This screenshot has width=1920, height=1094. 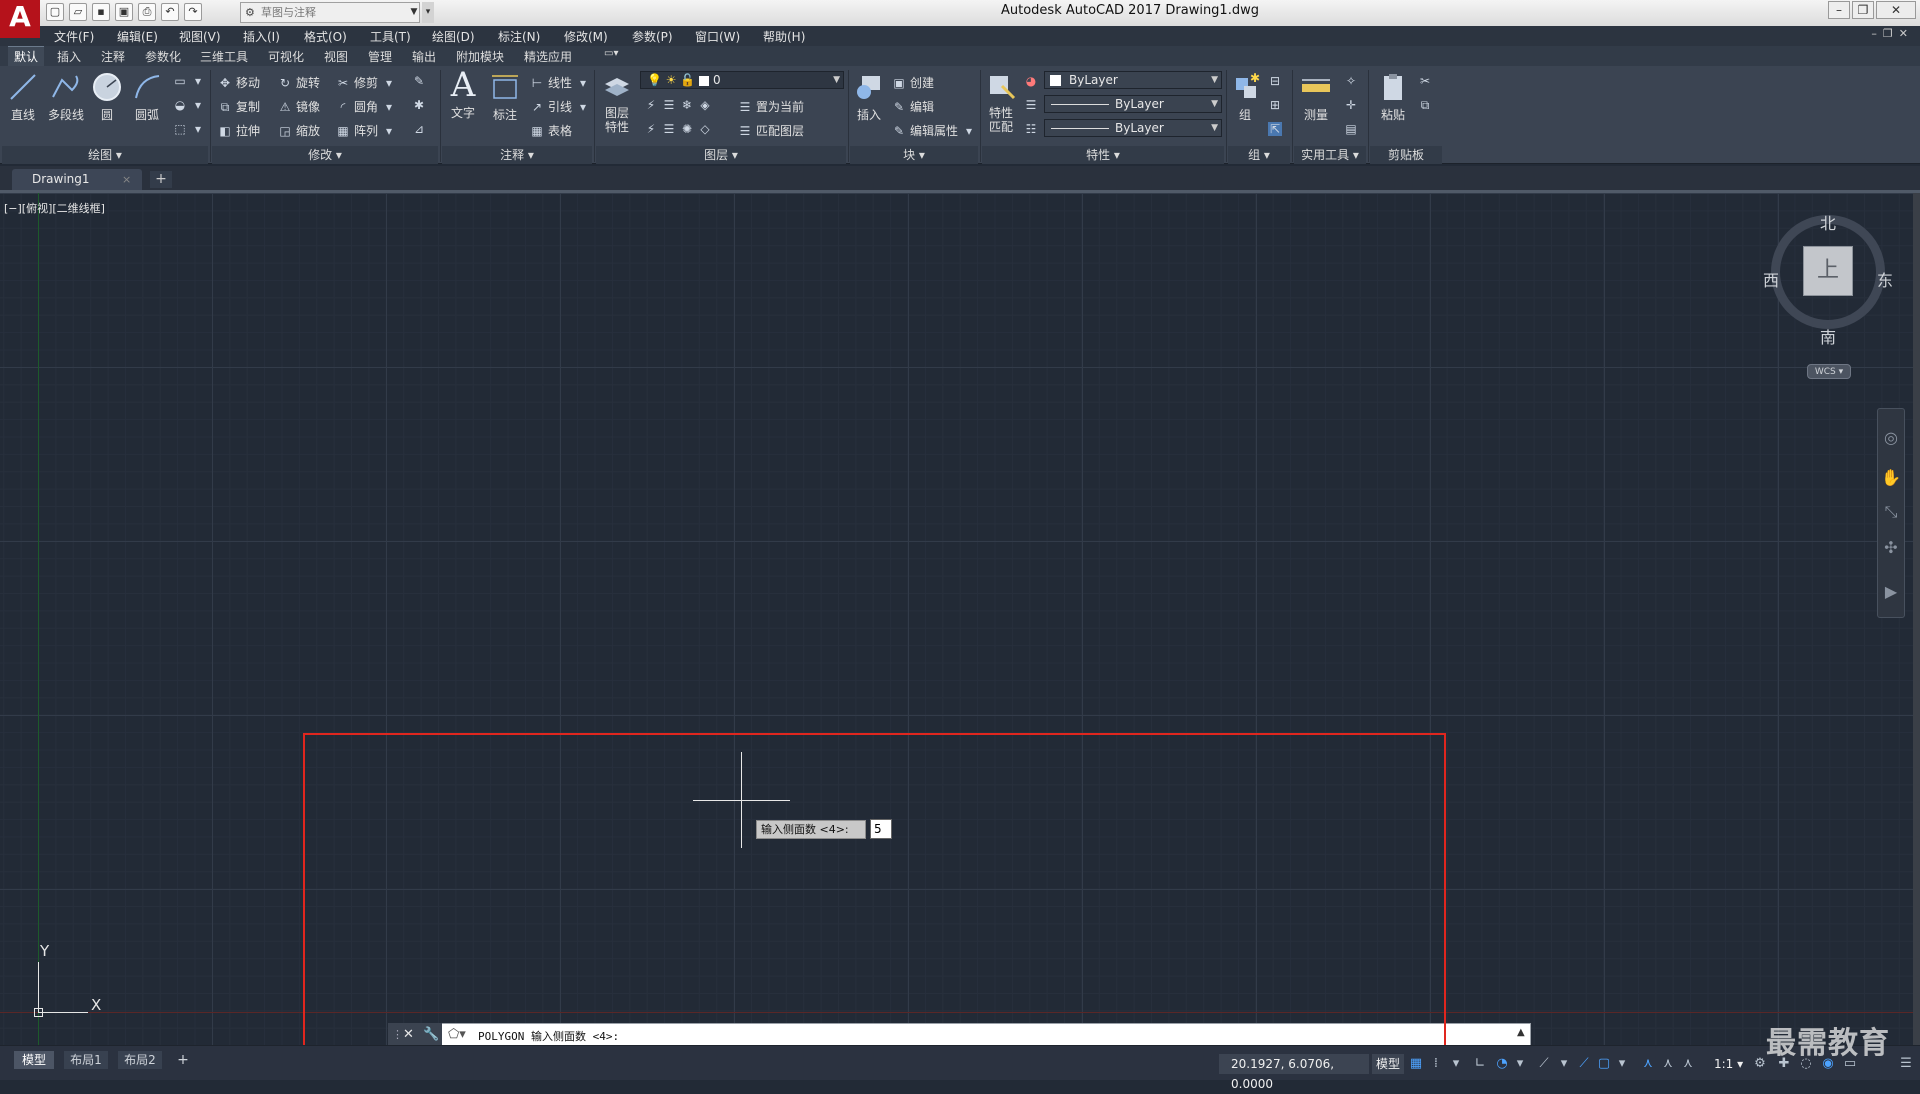 I want to click on table-button: ▦ 表格, so click(x=551, y=130).